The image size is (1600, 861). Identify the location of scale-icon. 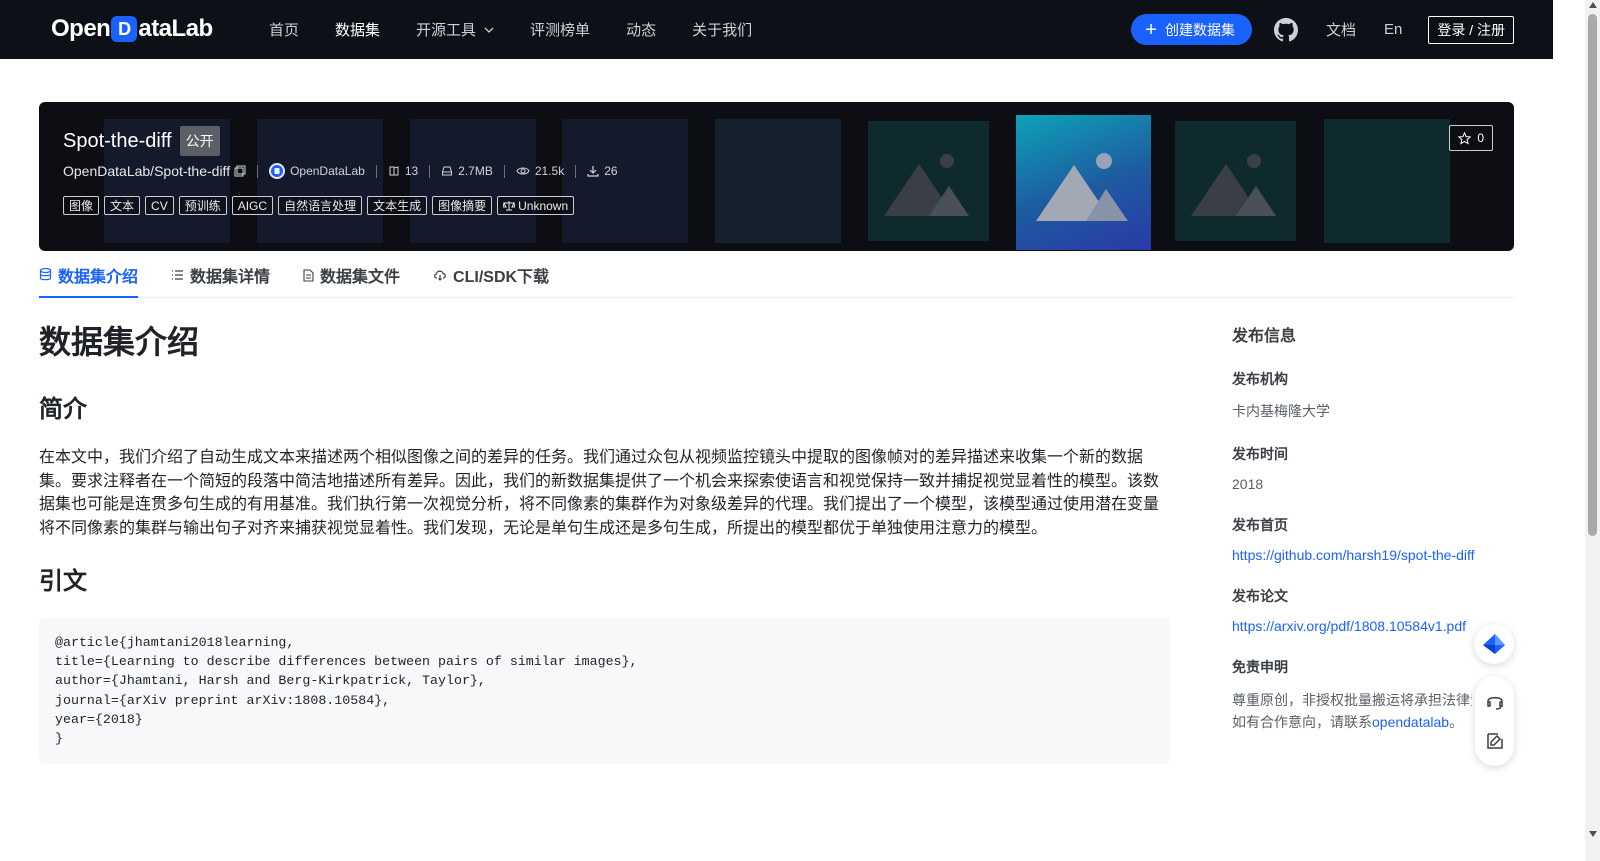
(509, 206).